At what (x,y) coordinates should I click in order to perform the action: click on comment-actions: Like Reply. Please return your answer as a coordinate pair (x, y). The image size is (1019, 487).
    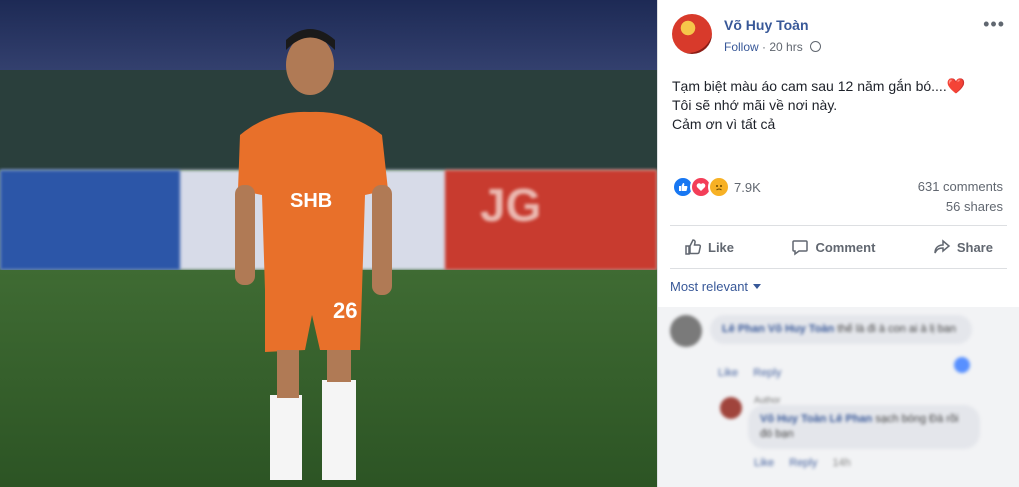
    Looking at the image, I should click on (755, 373).